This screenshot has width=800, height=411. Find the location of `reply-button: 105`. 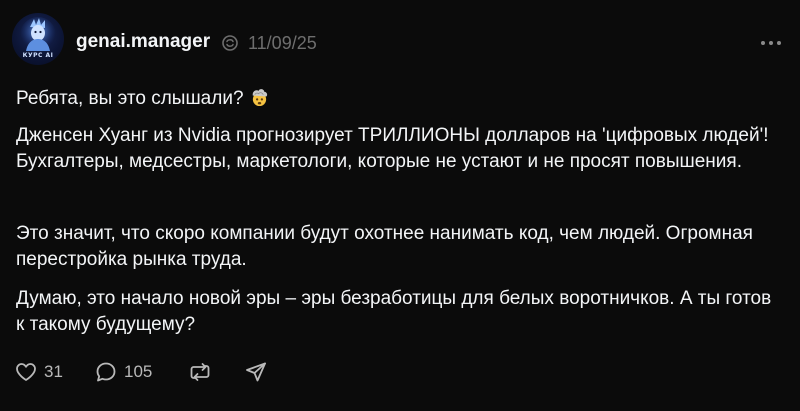

reply-button: 105 is located at coordinates (134, 372).